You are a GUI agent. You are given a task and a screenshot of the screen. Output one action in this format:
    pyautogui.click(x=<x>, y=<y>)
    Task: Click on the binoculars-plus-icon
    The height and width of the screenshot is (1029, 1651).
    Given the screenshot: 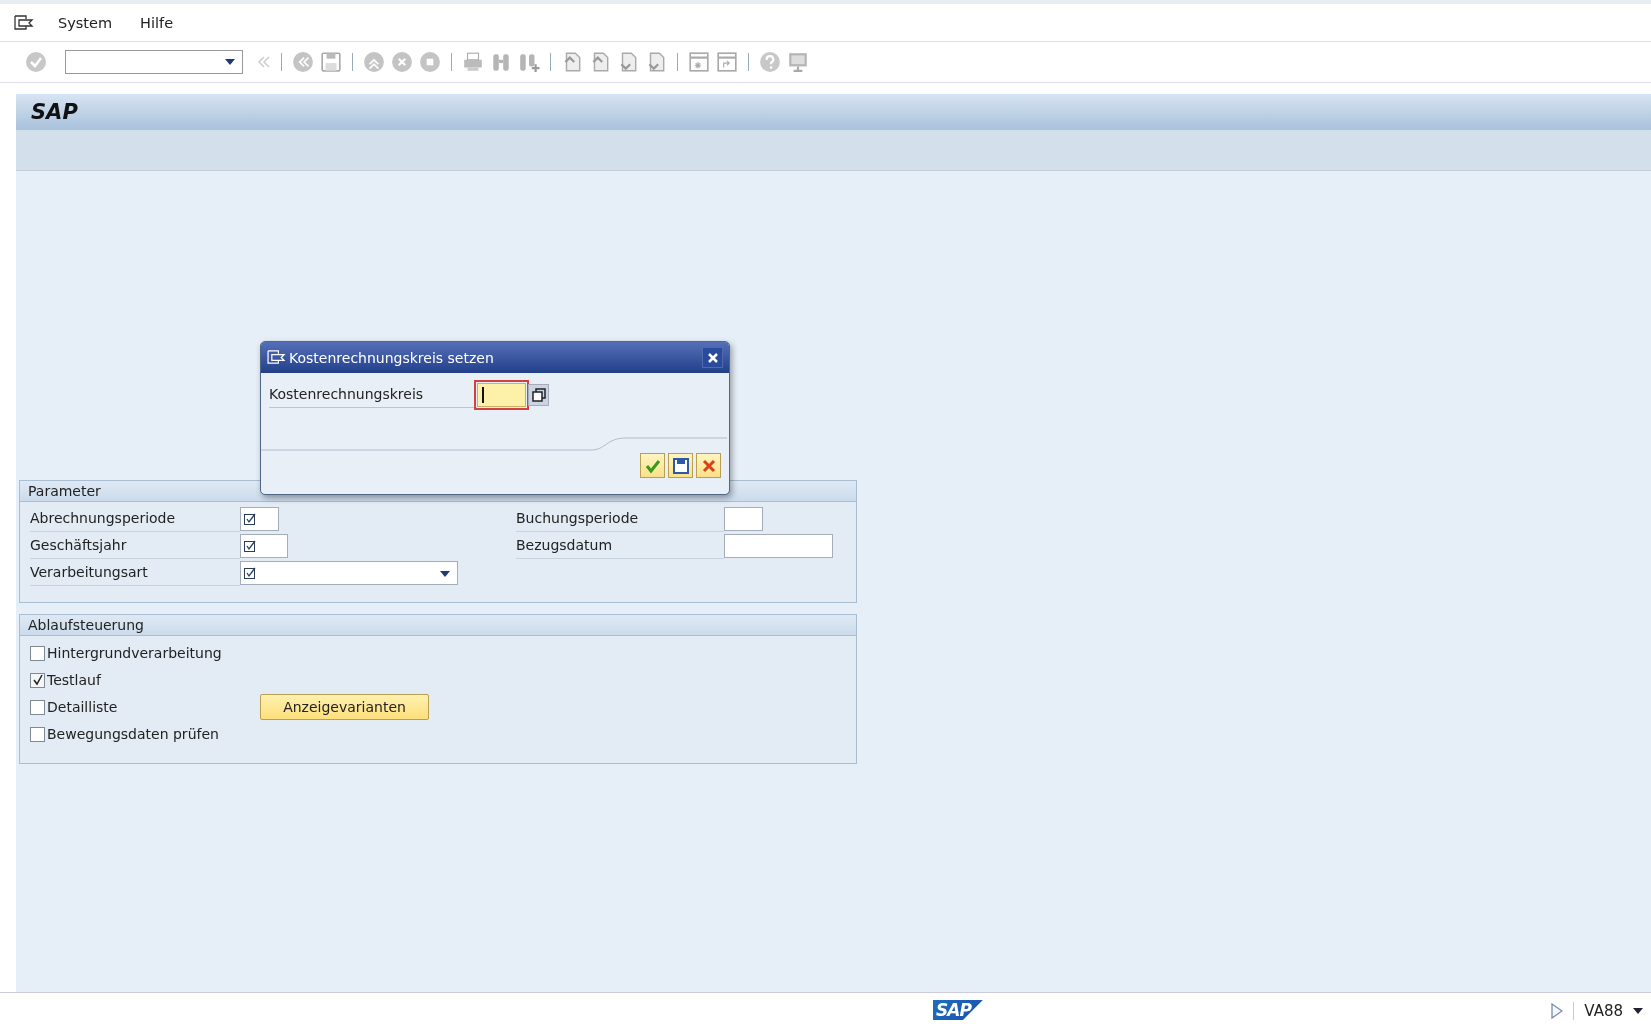 What is the action you would take?
    pyautogui.click(x=529, y=62)
    